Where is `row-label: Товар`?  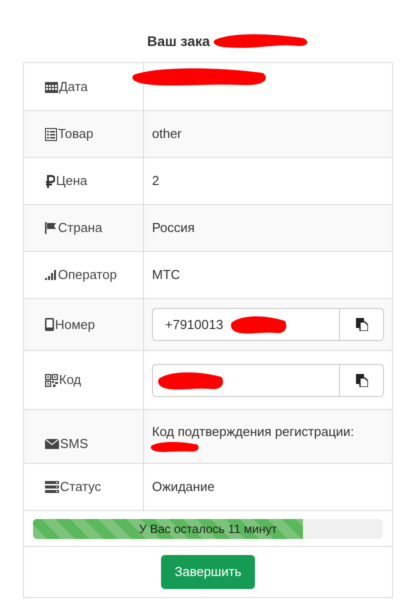 row-label: Товар is located at coordinates (76, 134).